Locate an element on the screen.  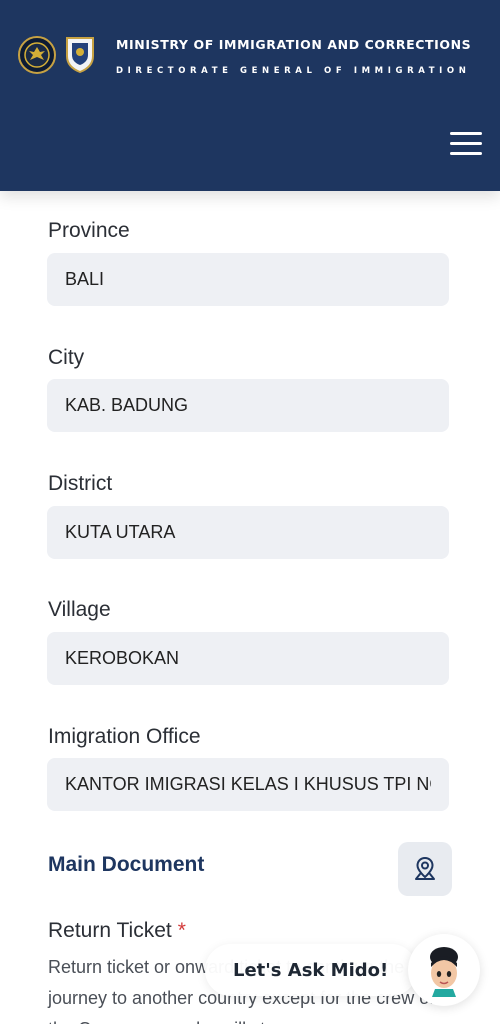
city-label: City is located at coordinates (66, 357).